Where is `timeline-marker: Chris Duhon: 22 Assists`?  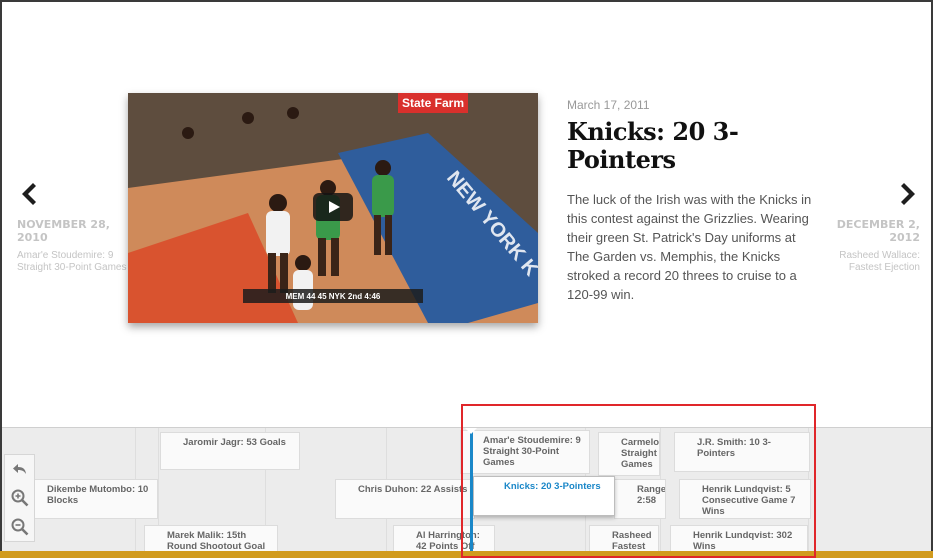 timeline-marker: Chris Duhon: 22 Assists is located at coordinates (405, 499).